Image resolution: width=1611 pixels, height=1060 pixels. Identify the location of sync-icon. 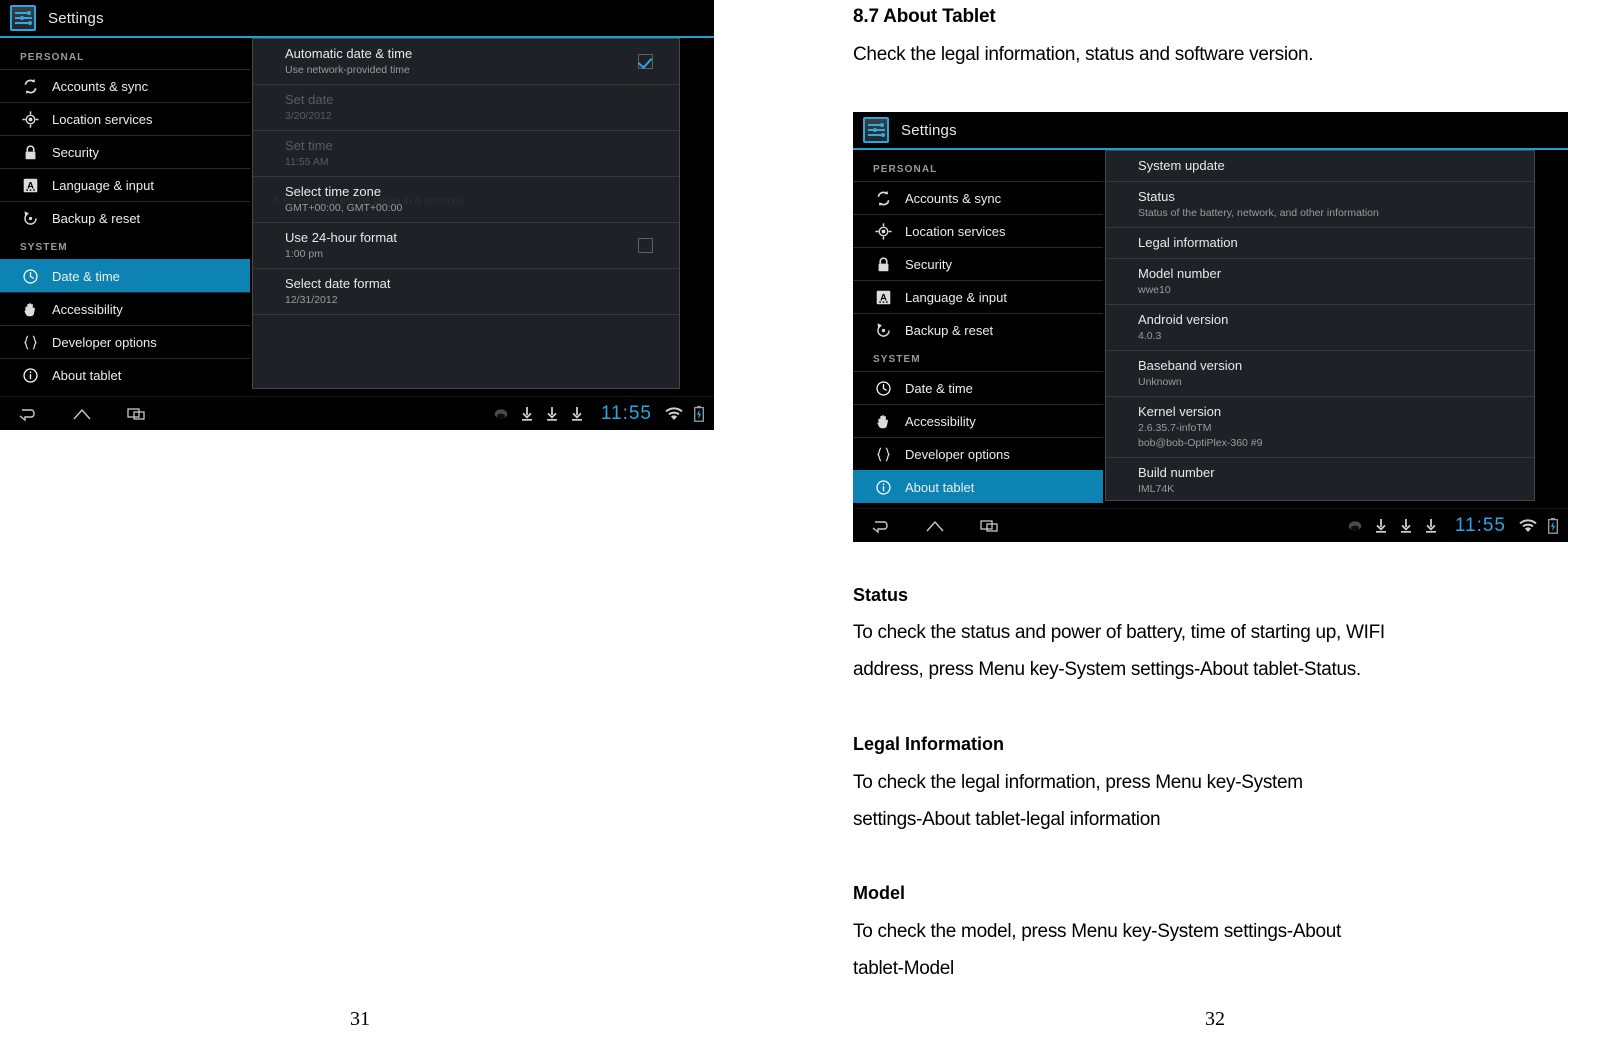
(883, 198).